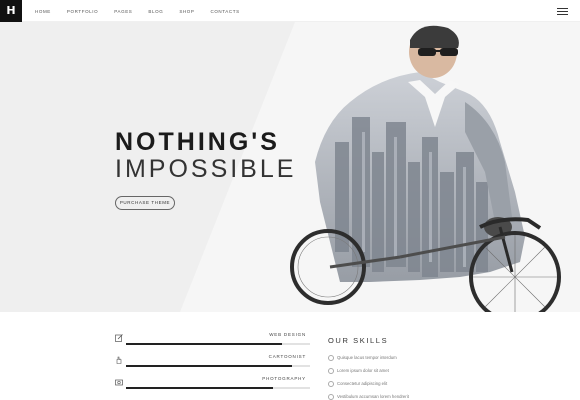 This screenshot has height=400, width=580. I want to click on hero-subtitle: IMPOSSIBLE, so click(206, 169).